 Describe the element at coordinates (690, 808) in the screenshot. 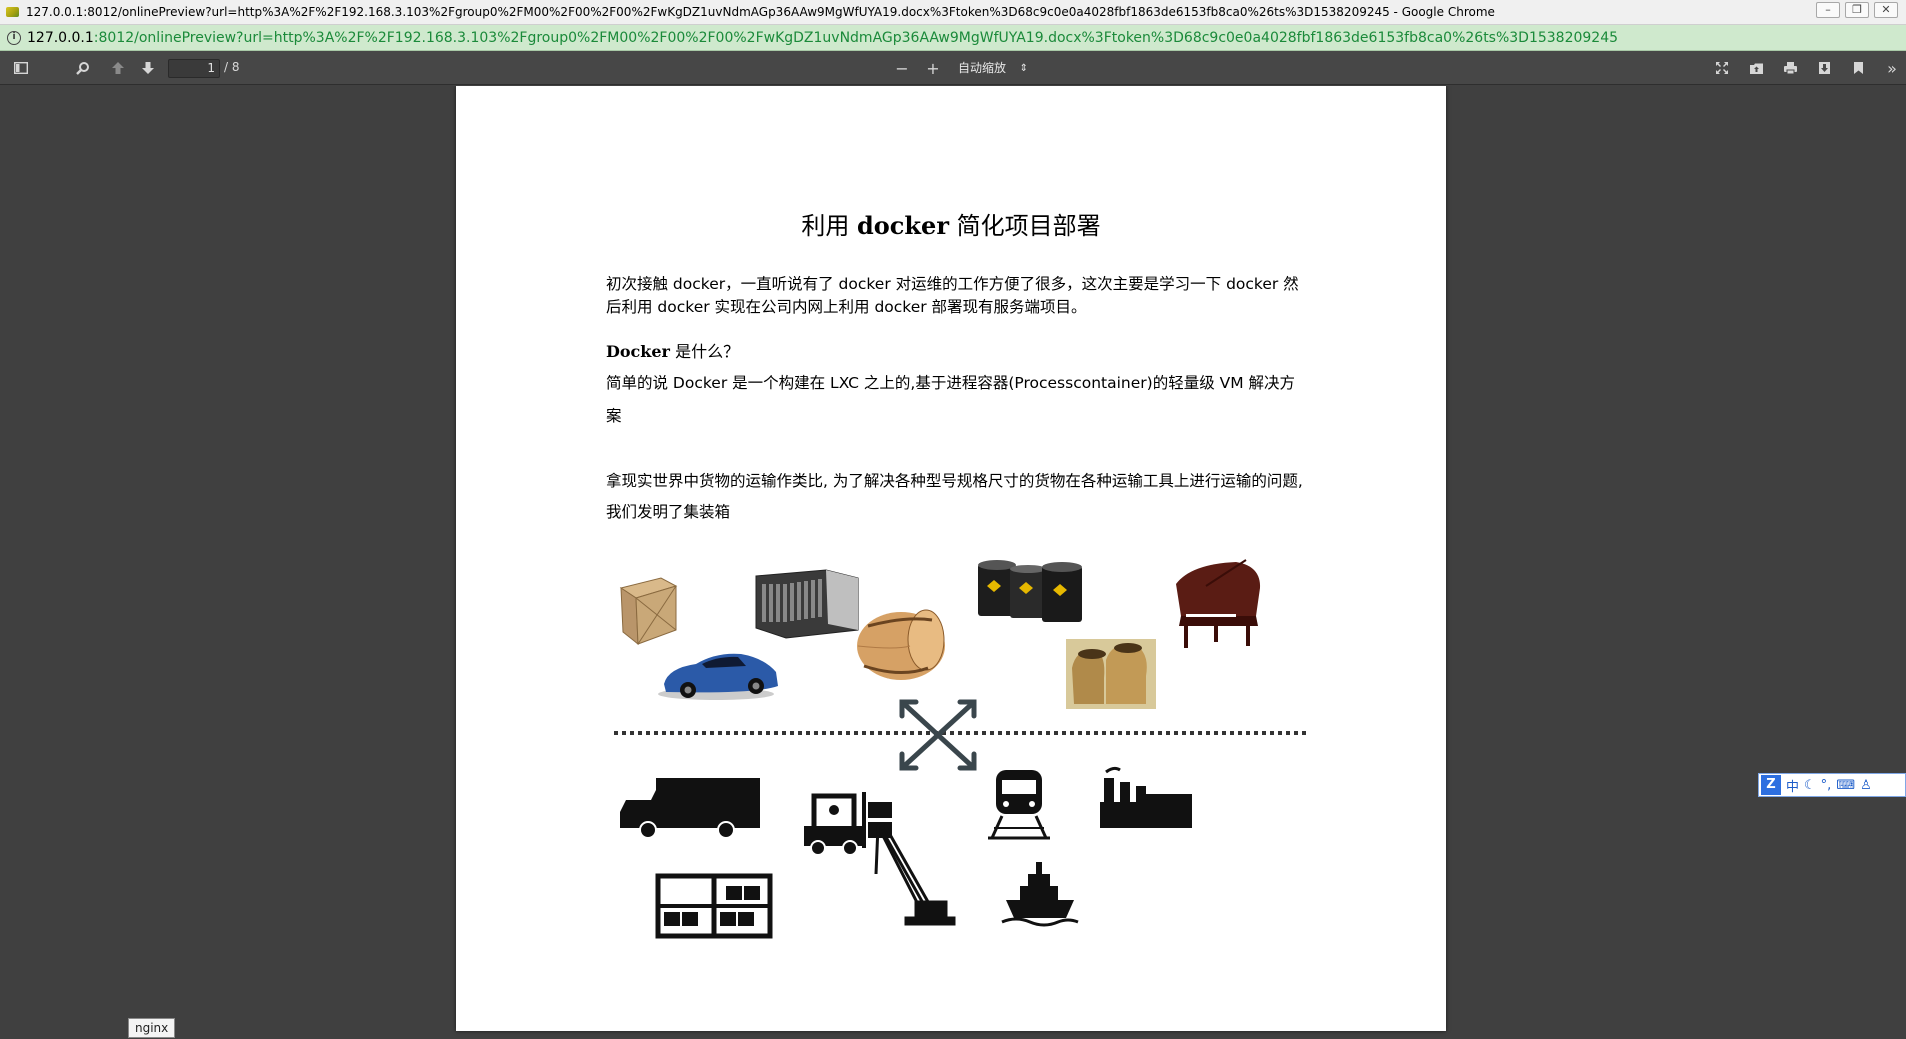

I see `truck-icon` at that location.